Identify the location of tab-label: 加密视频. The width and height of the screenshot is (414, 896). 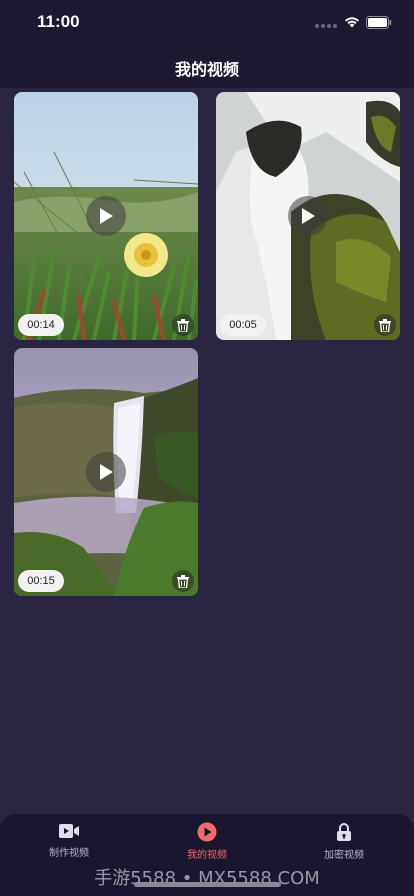
(344, 855).